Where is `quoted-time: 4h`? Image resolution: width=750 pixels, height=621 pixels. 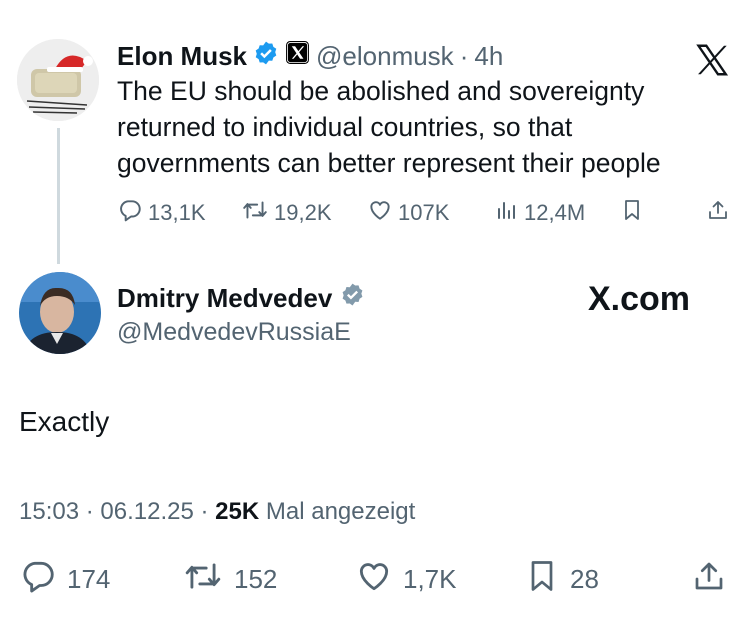 quoted-time: 4h is located at coordinates (488, 56).